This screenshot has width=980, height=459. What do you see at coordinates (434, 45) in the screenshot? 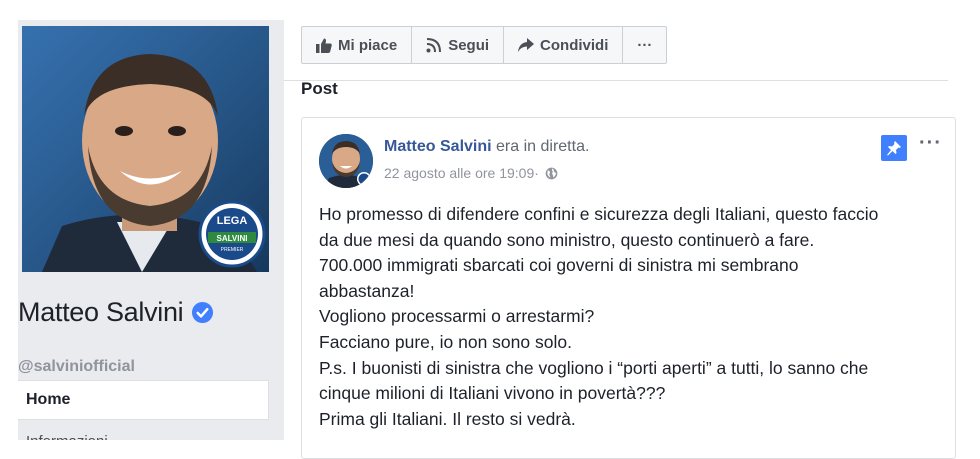
I see `rss-icon` at bounding box center [434, 45].